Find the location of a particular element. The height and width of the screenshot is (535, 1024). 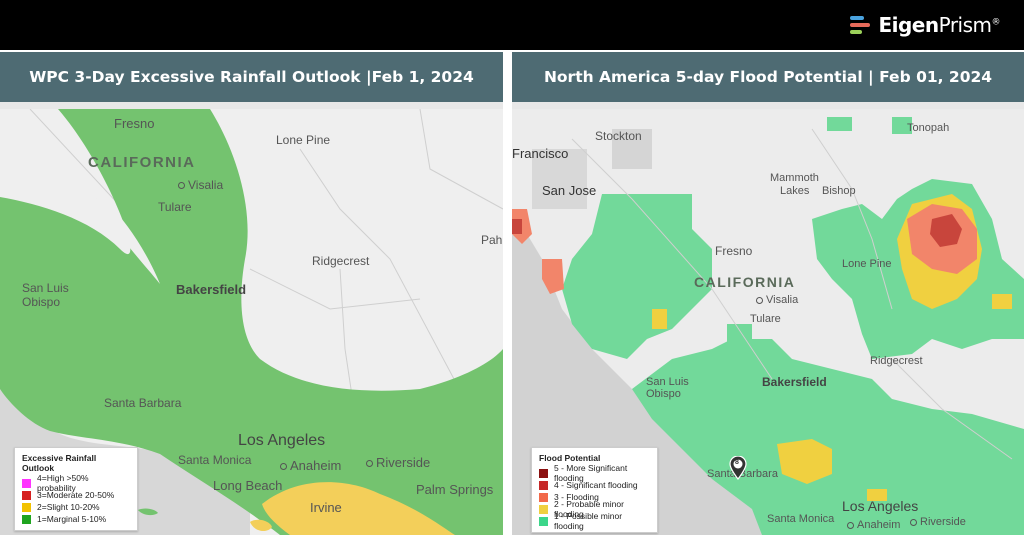

pin-label: 8 is located at coordinates (737, 462).